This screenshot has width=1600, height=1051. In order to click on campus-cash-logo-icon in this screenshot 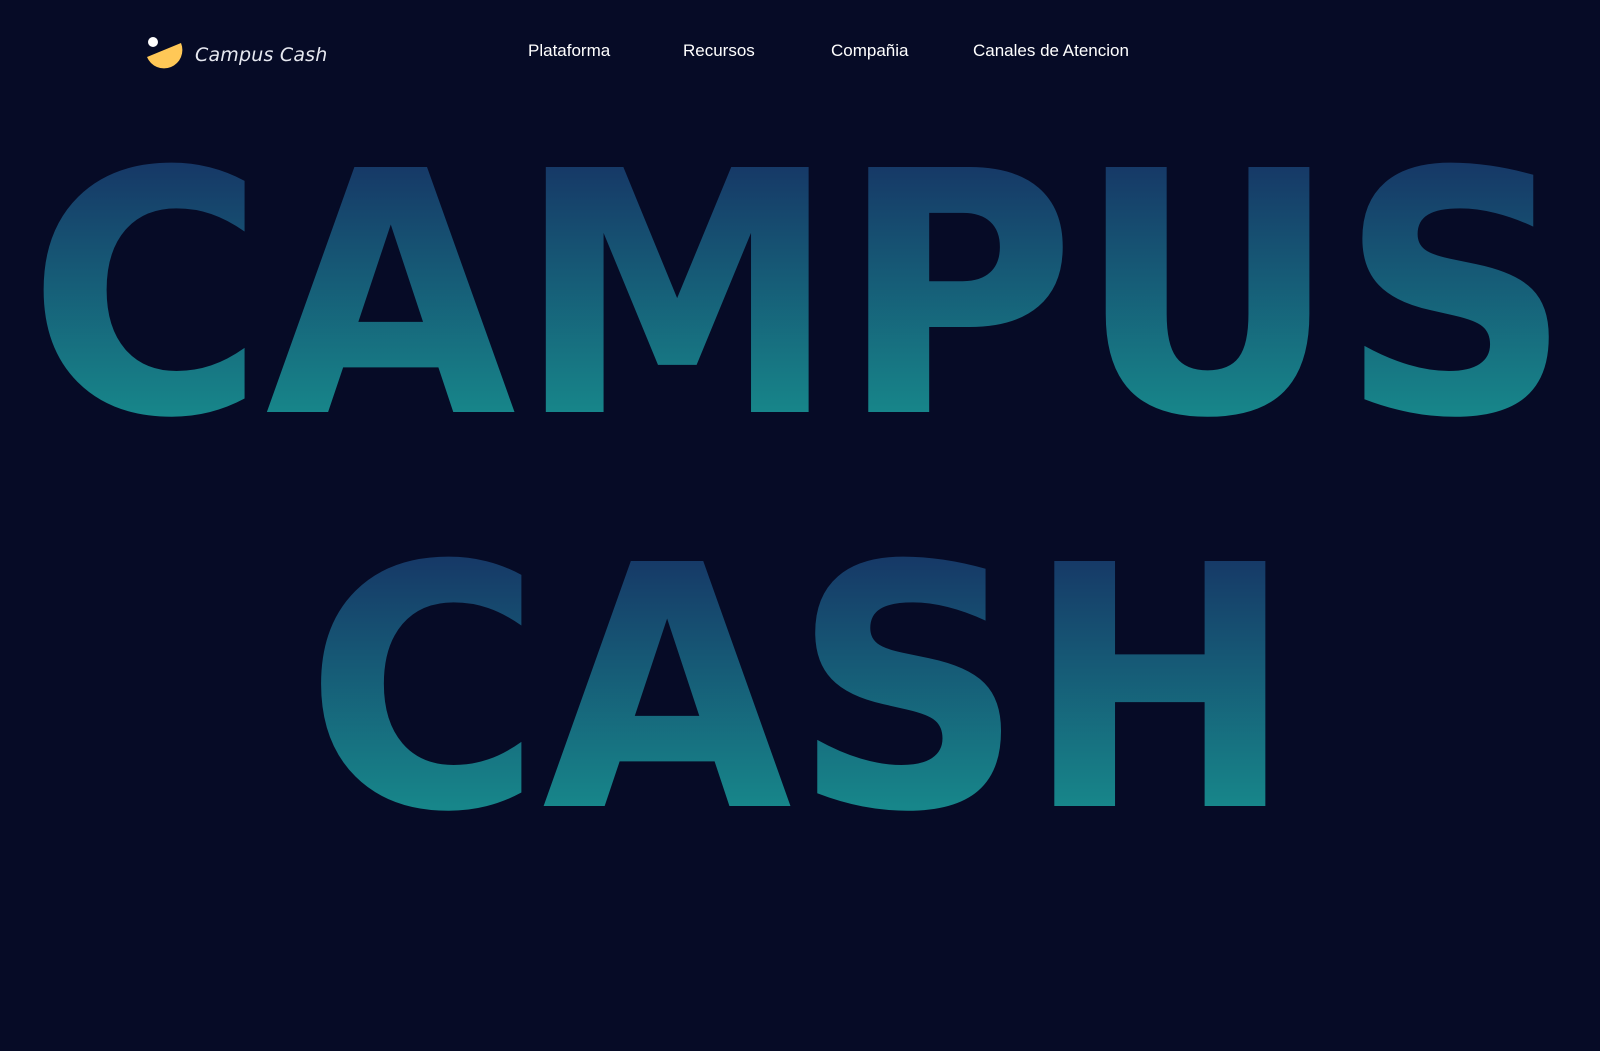, I will do `click(165, 55)`.